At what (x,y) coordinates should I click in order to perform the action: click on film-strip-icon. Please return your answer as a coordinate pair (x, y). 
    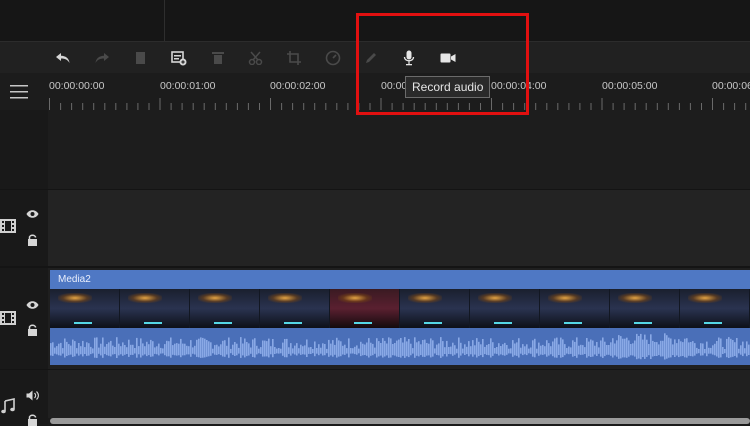
    Looking at the image, I should click on (8, 226).